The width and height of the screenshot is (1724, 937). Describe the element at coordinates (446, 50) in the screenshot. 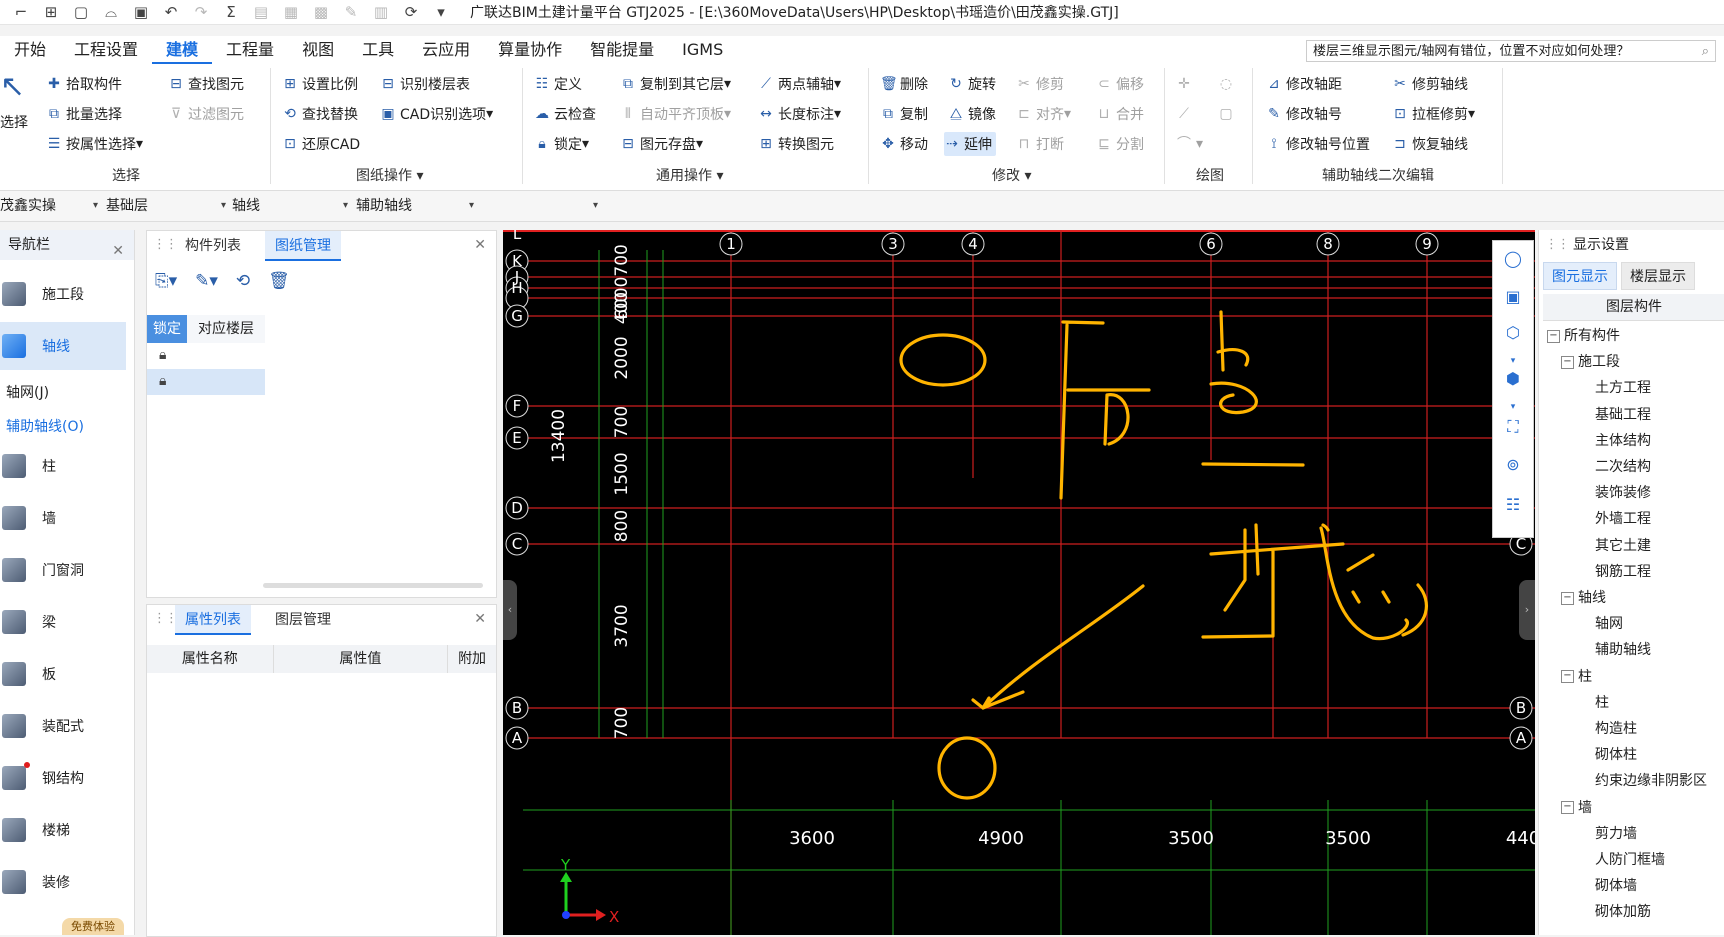

I see `menu-cloud: 云应用` at that location.